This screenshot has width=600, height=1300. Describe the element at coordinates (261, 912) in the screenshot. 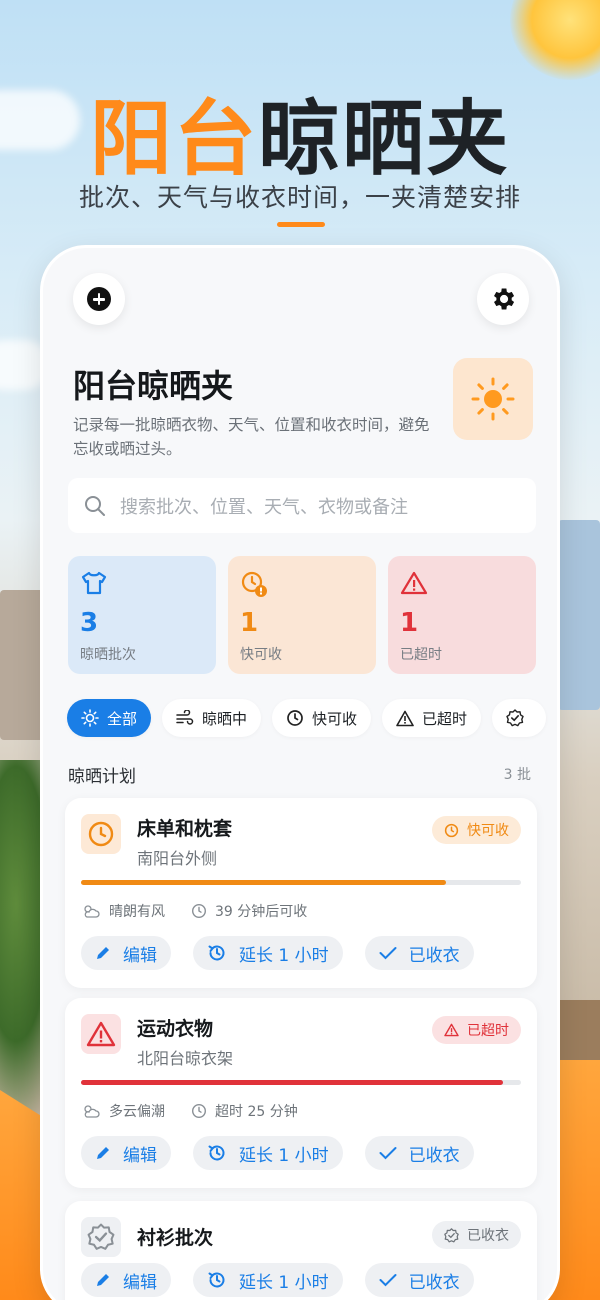

I see `plan-time-info: 39 分钟后可收` at that location.